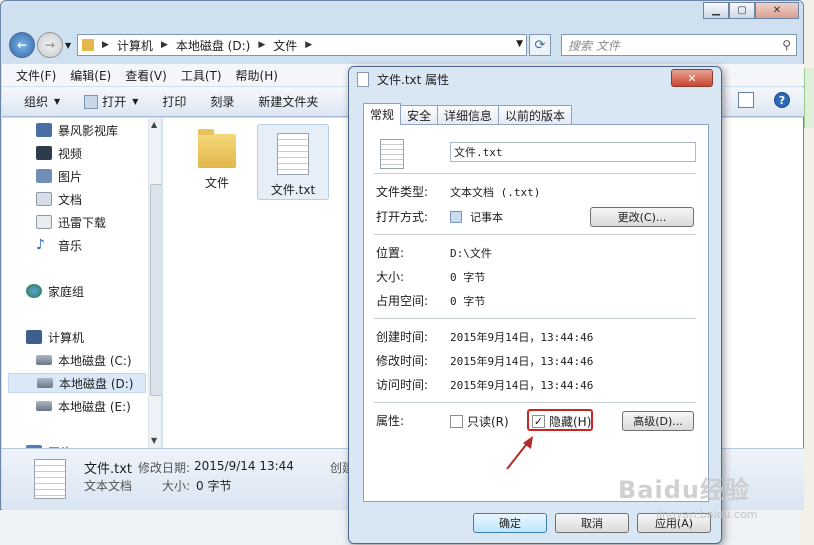  Describe the element at coordinates (214, 486) in the screenshot. I see `details-size-value: 0 字节` at that location.